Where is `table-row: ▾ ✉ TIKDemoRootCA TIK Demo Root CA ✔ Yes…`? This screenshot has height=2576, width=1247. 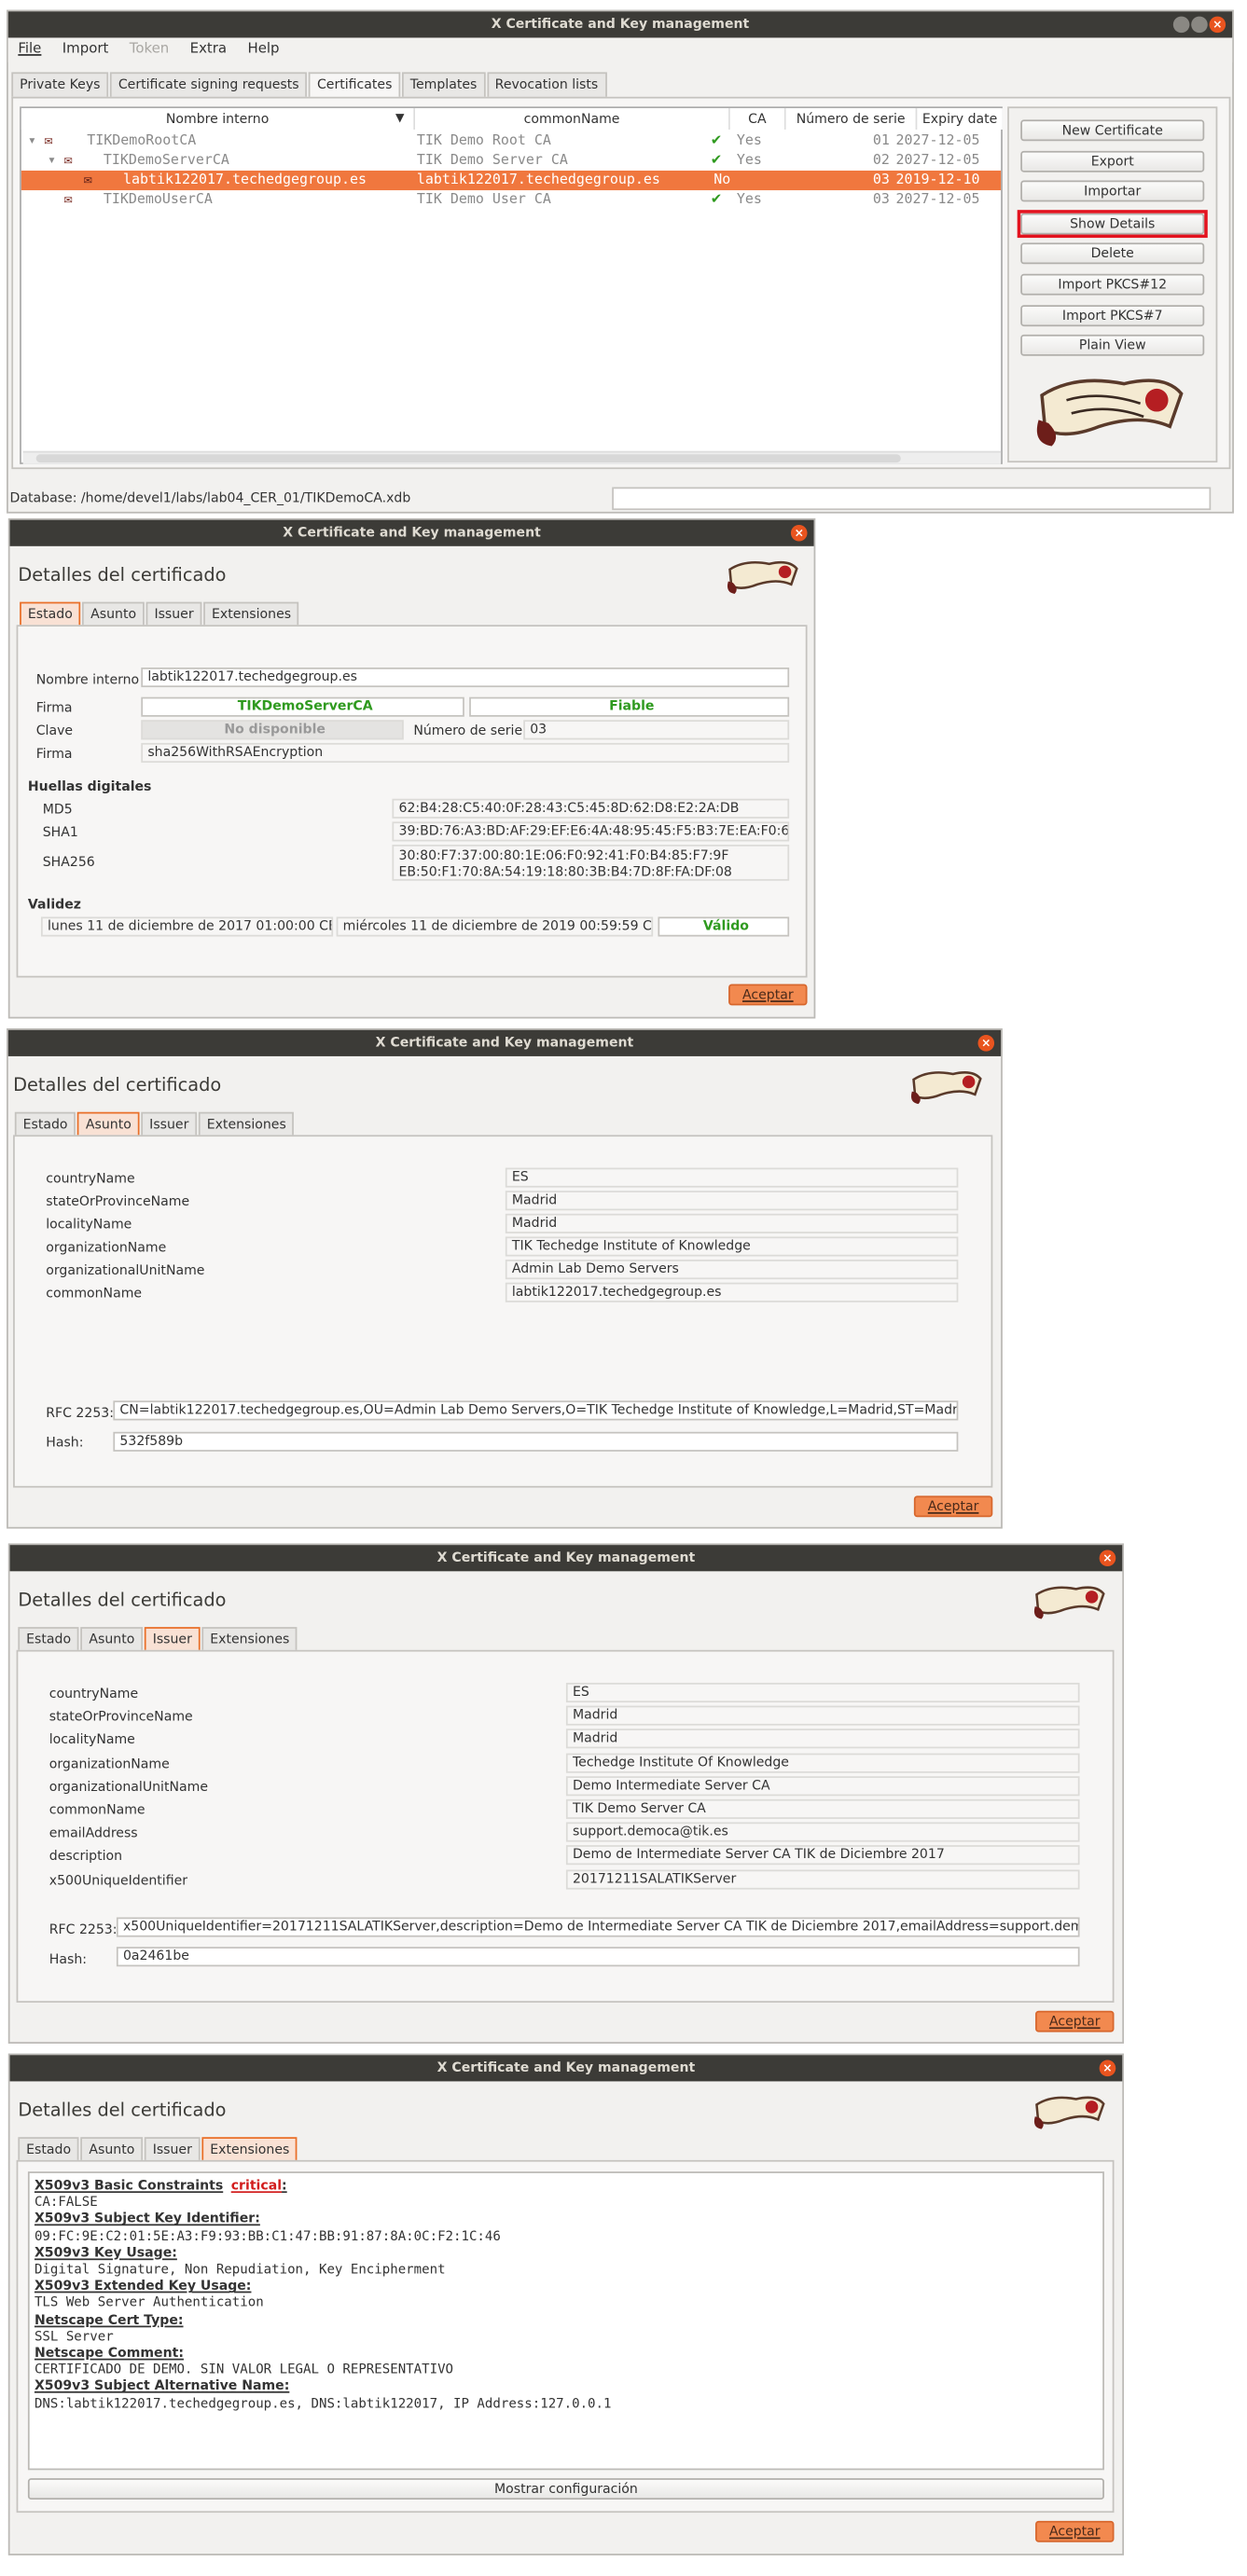 table-row: ▾ ✉ TIKDemoRootCA TIK Demo Root CA ✔ Yes… is located at coordinates (511, 141).